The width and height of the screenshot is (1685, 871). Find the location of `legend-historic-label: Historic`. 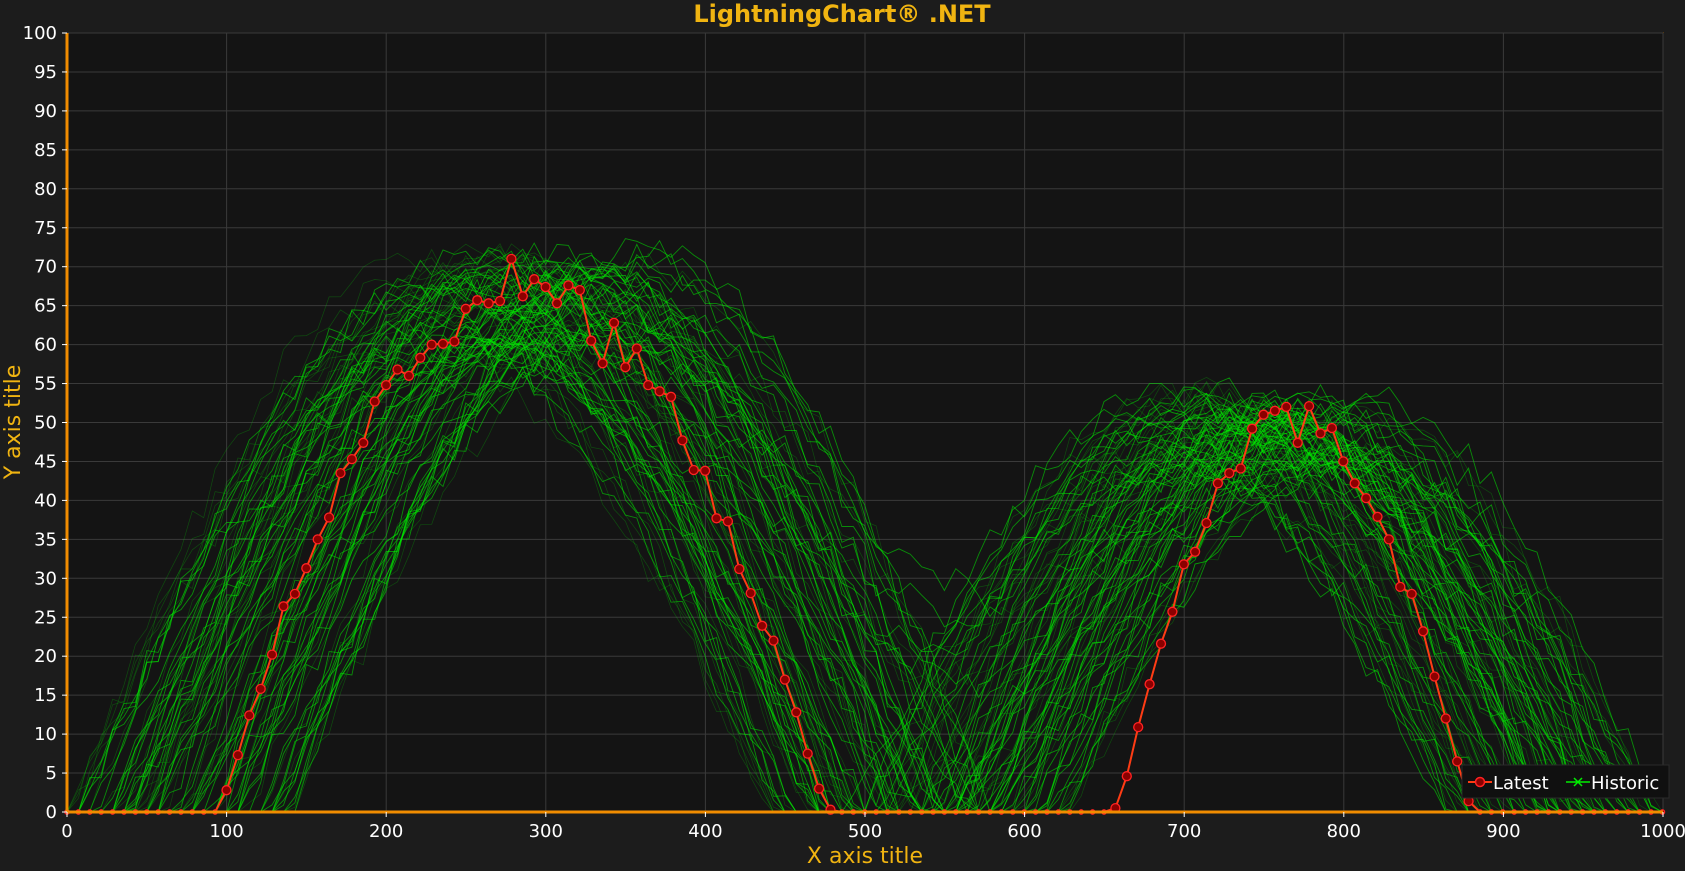

legend-historic-label: Historic is located at coordinates (1625, 783).